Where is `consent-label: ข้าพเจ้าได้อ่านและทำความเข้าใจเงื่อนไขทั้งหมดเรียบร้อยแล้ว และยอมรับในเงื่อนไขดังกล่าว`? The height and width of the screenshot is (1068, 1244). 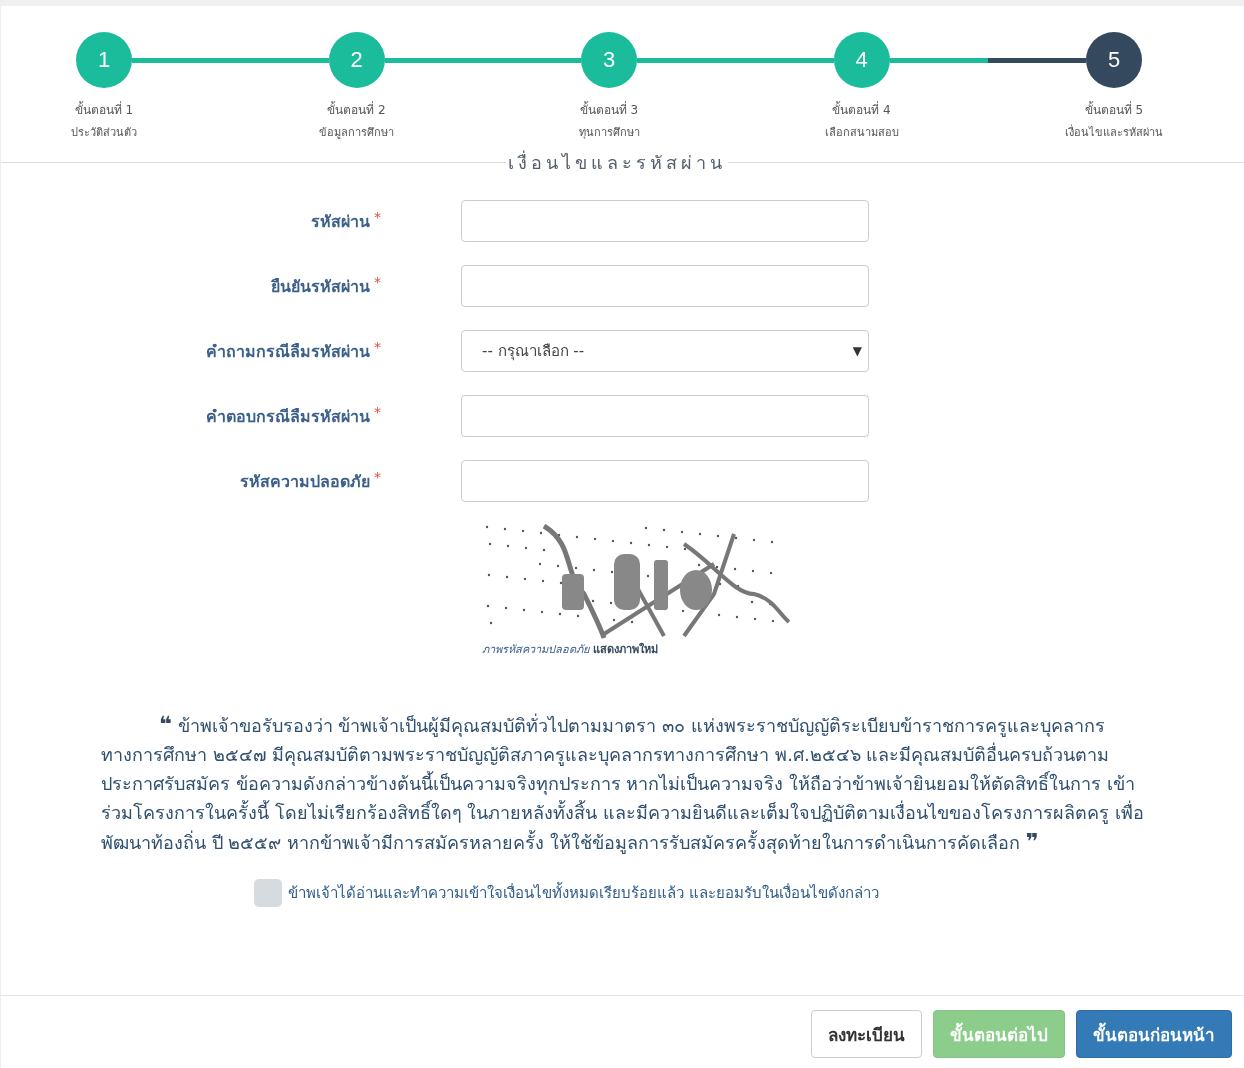 consent-label: ข้าพเจ้าได้อ่านและทำความเข้าใจเงื่อนไขทั้งหมดเรียบร้อยแล้ว และยอมรับในเงื่อนไขดังกล่าว is located at coordinates (583, 892).